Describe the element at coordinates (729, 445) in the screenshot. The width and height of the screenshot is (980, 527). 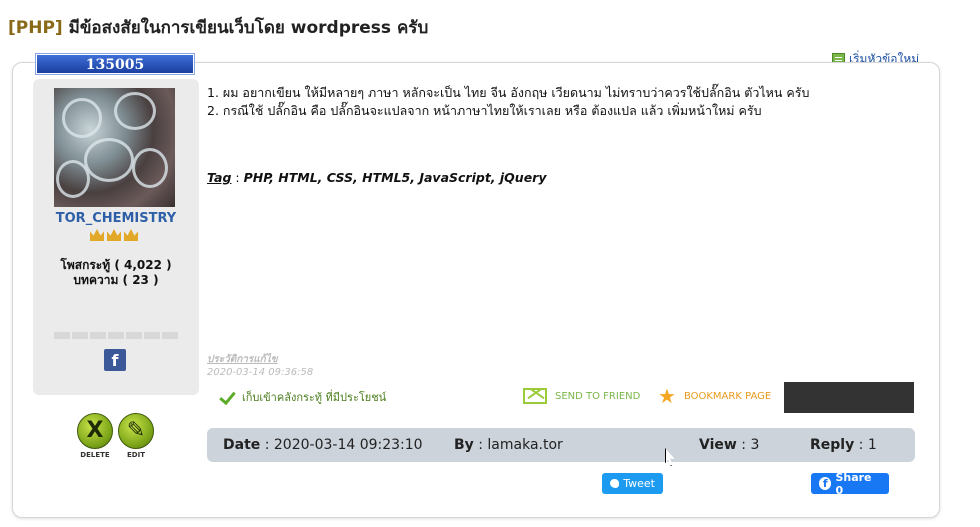
I see `view-count: View : 3` at that location.